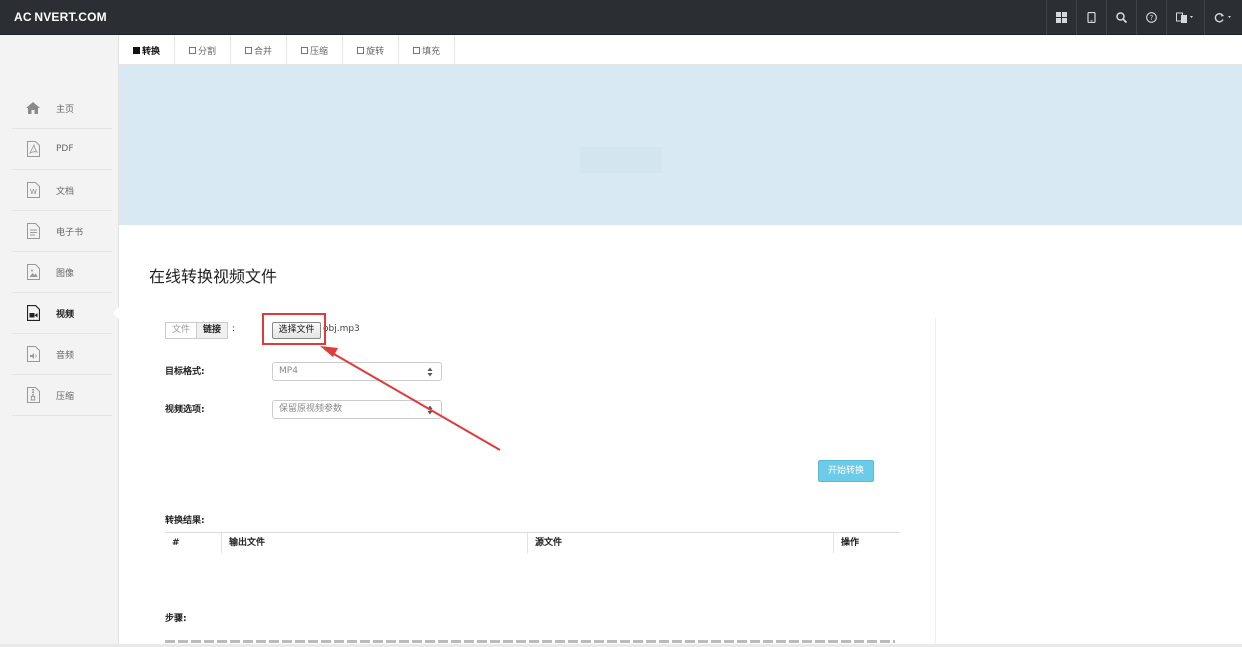 The width and height of the screenshot is (1242, 647). I want to click on sidebar: 主页 PDF W 文档 电子书 图像 视频 音频 压缩, so click(59, 341).